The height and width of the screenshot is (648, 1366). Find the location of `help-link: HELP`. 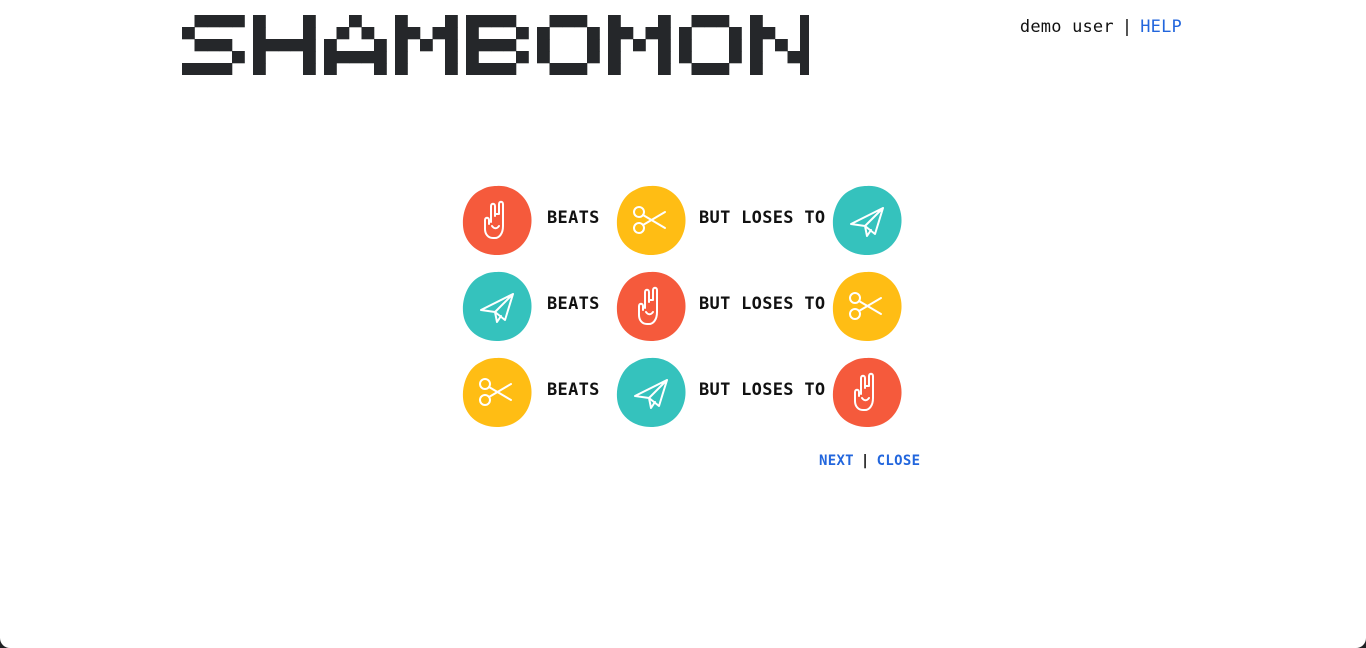

help-link: HELP is located at coordinates (1161, 27).